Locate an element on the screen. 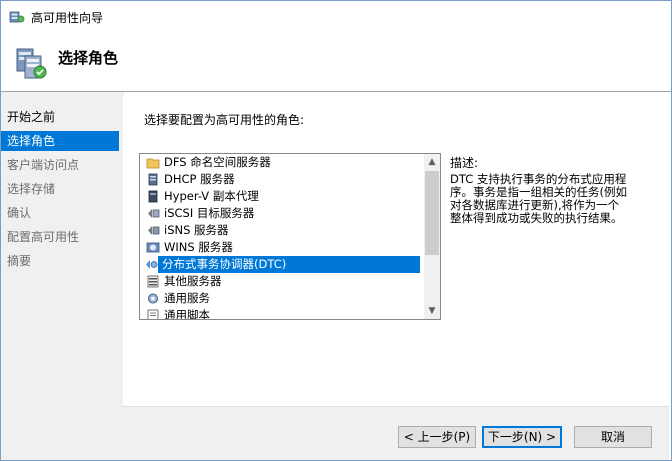 The height and width of the screenshot is (461, 672). next-button: 下一步(N) > is located at coordinates (522, 437).